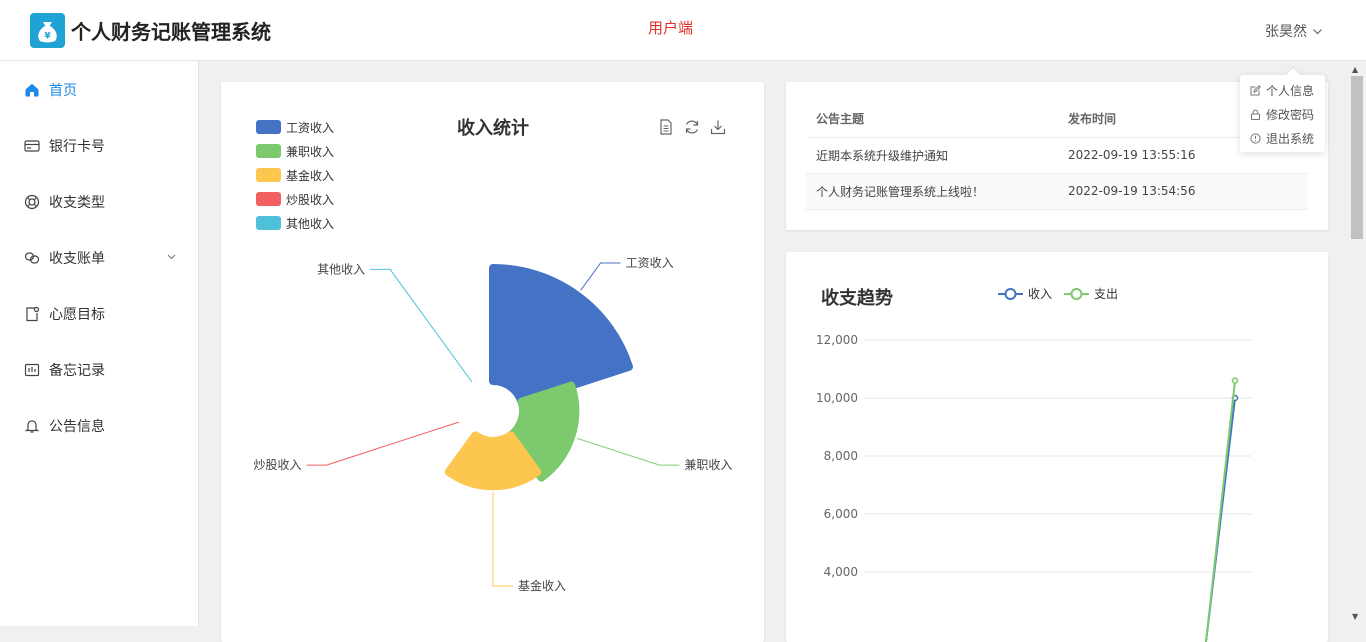 Image resolution: width=1366 pixels, height=642 pixels. Describe the element at coordinates (32, 370) in the screenshot. I see `memo-icon` at that location.